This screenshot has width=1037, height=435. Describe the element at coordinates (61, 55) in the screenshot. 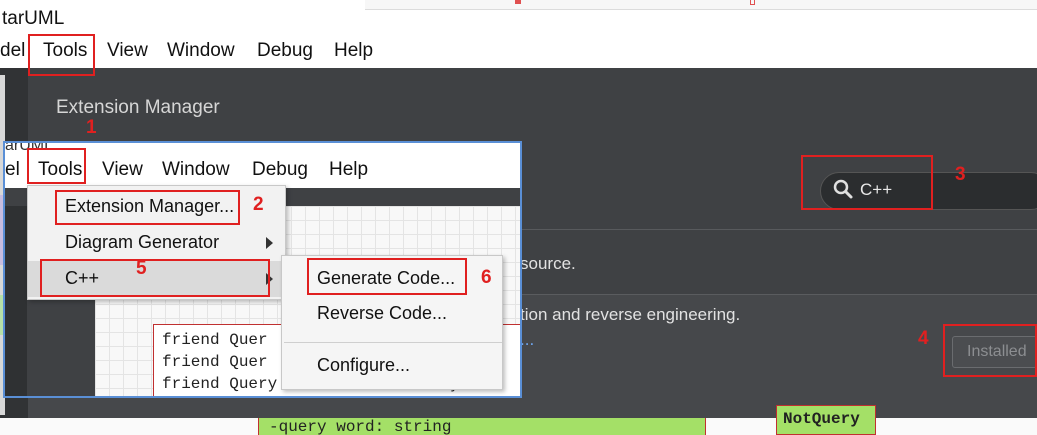

I see `annotation-box-tools` at that location.